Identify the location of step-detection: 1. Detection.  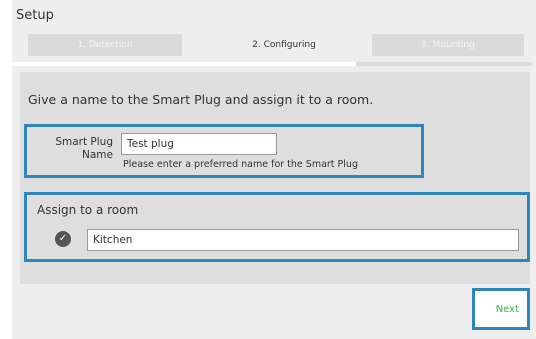
(105, 45).